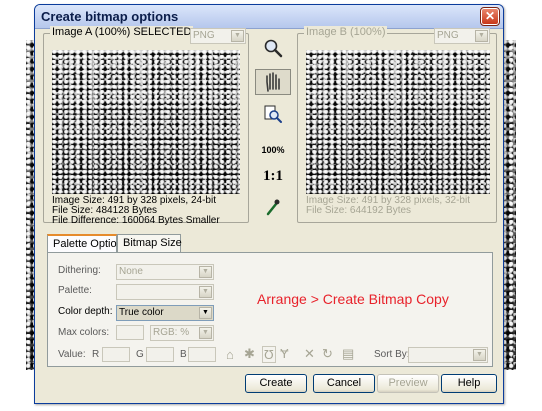  Describe the element at coordinates (276, 383) in the screenshot. I see `create-button: Create` at that location.